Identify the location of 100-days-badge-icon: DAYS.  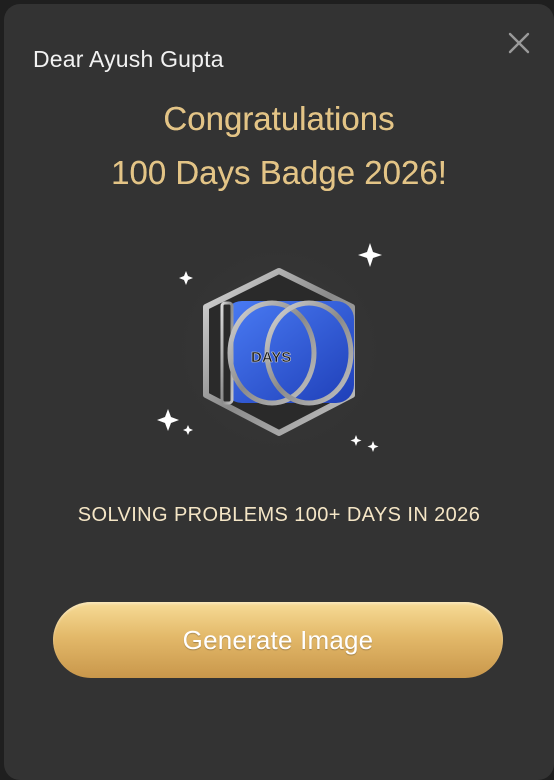
(273, 349).